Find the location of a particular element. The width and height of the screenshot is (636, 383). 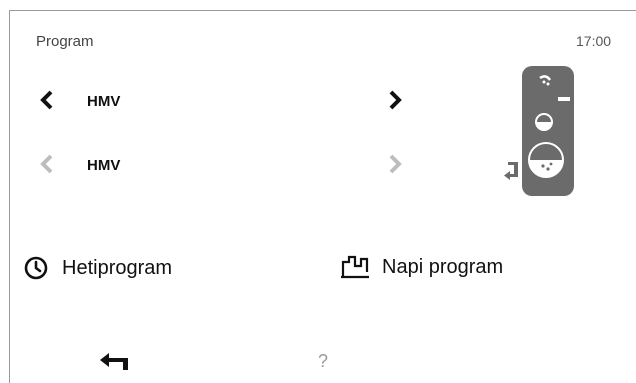

row1-prev-button is located at coordinates (47, 100).